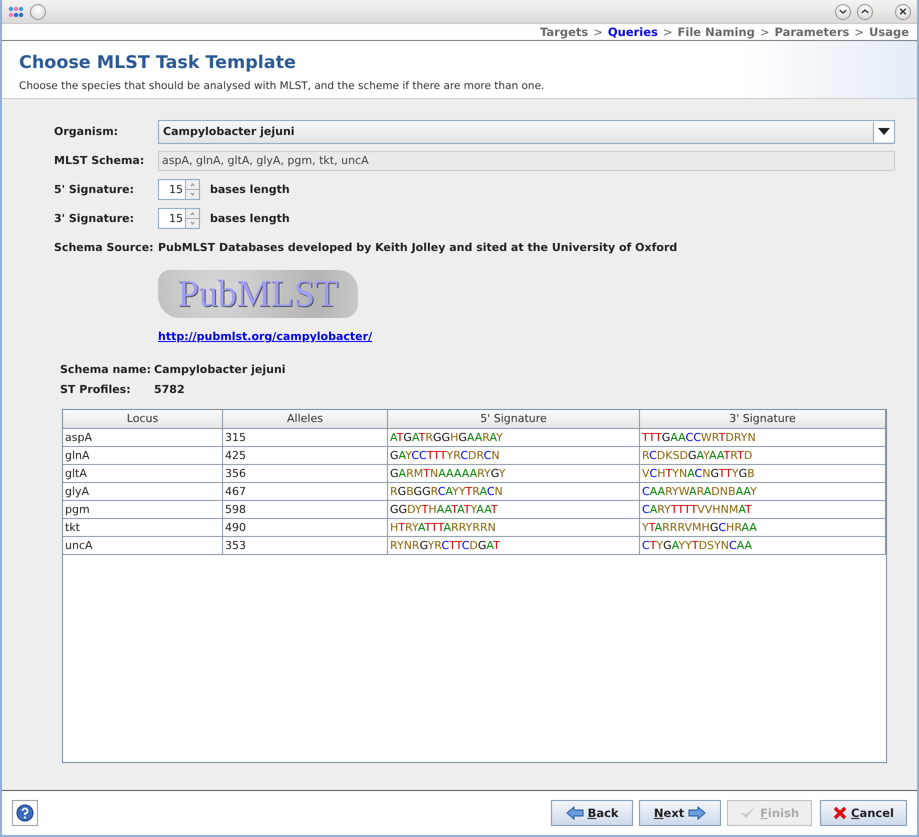 This screenshot has height=837, width=919. What do you see at coordinates (104, 247) in the screenshot?
I see `field-label: Schema Source:` at bounding box center [104, 247].